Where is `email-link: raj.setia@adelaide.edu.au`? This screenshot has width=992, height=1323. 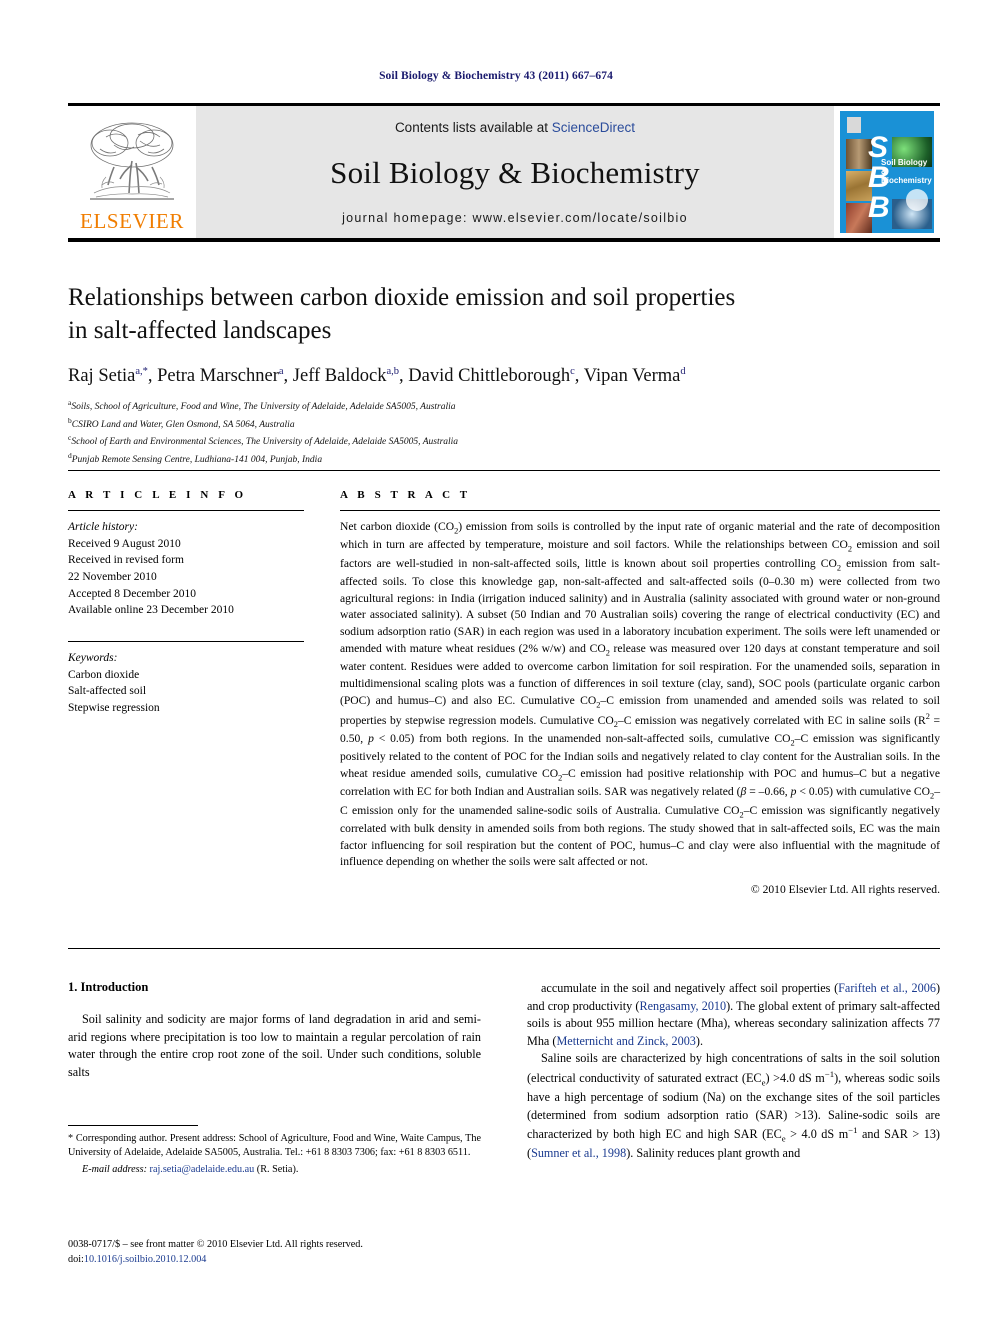
email-link: raj.setia@adelaide.edu.au is located at coordinates (202, 1169).